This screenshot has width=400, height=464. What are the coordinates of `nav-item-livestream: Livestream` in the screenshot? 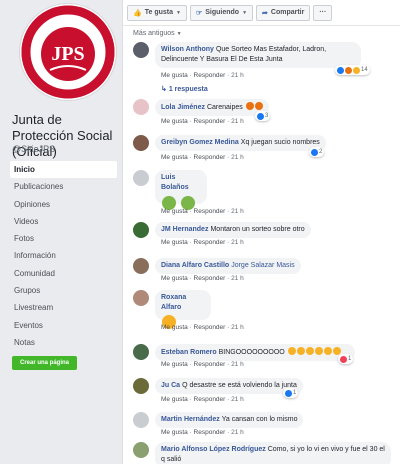 It's located at (63, 307).